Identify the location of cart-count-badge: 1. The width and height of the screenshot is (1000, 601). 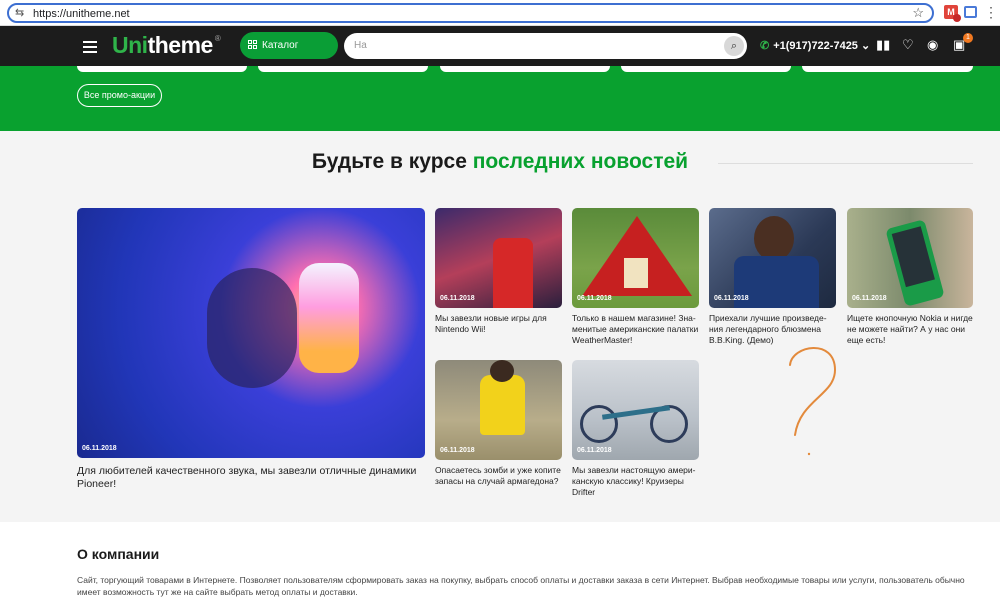
(968, 38).